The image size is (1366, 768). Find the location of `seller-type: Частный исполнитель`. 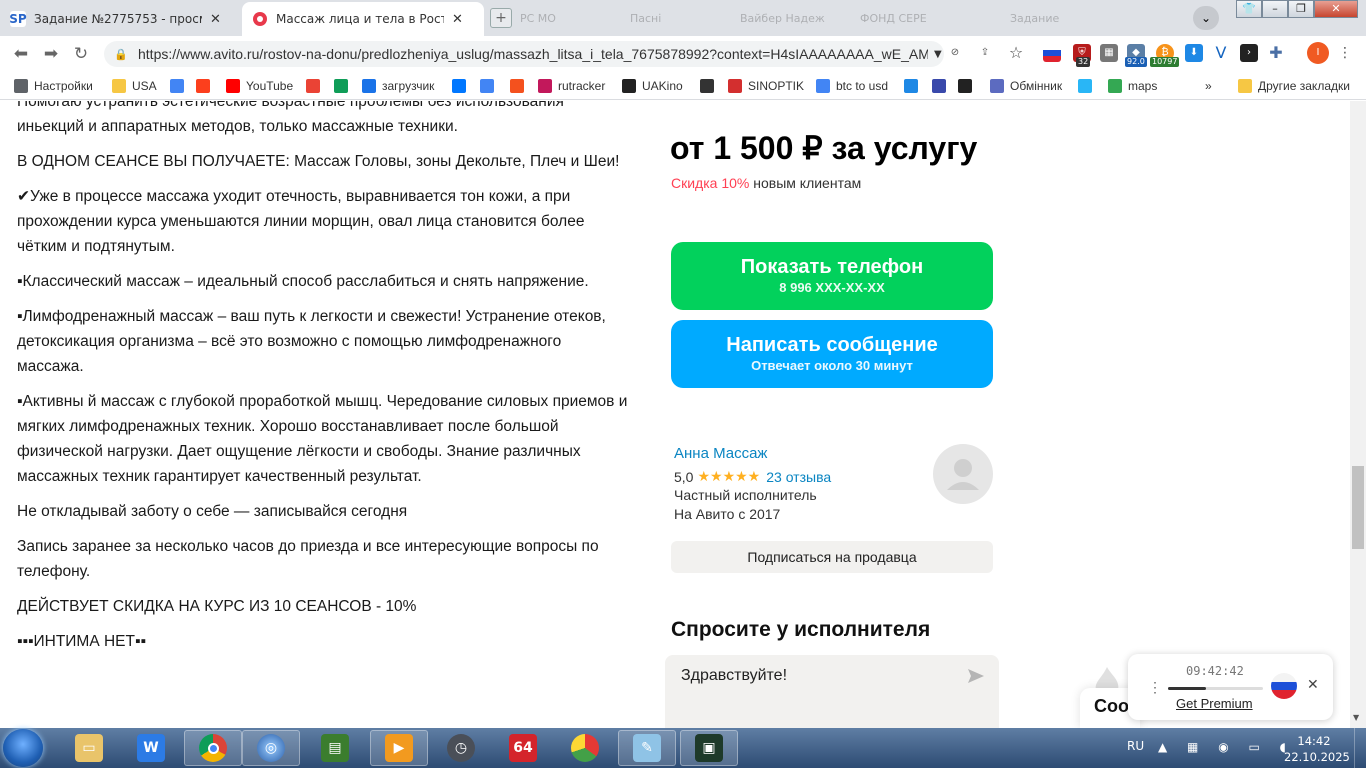

seller-type: Частный исполнитель is located at coordinates (745, 495).